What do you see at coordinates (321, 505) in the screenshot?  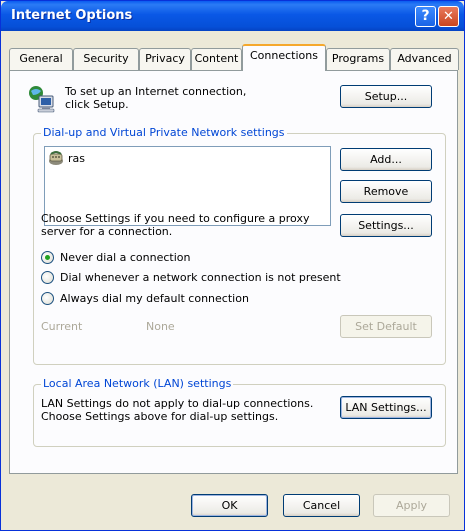 I see `cancel-button: Cancel` at bounding box center [321, 505].